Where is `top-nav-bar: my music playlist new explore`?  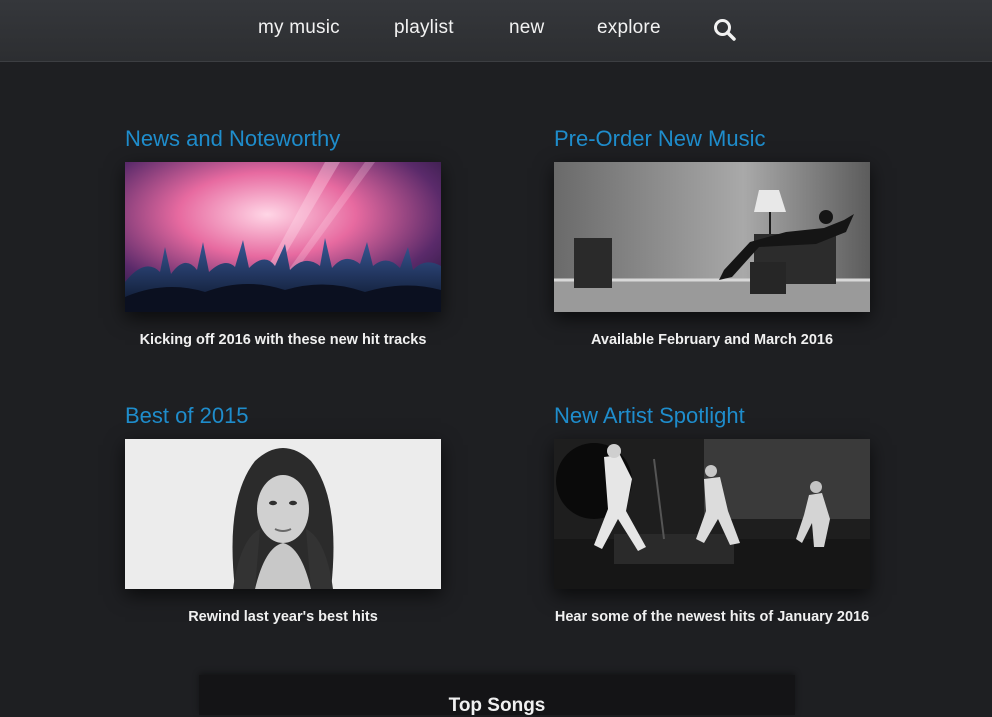
top-nav-bar: my music playlist new explore is located at coordinates (496, 31).